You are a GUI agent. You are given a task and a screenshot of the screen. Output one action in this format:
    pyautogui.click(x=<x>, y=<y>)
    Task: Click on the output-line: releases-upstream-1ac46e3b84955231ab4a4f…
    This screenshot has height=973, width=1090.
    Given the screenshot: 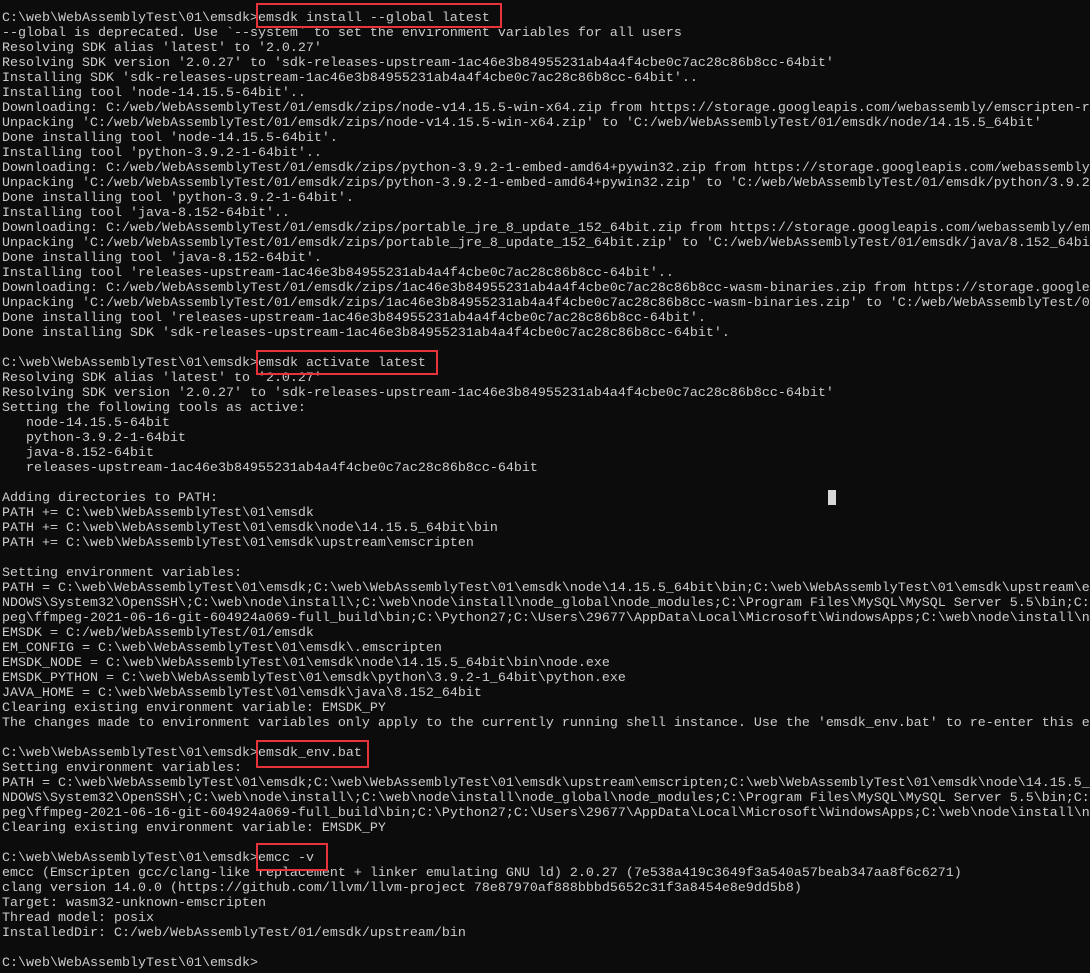 What is the action you would take?
    pyautogui.click(x=270, y=468)
    